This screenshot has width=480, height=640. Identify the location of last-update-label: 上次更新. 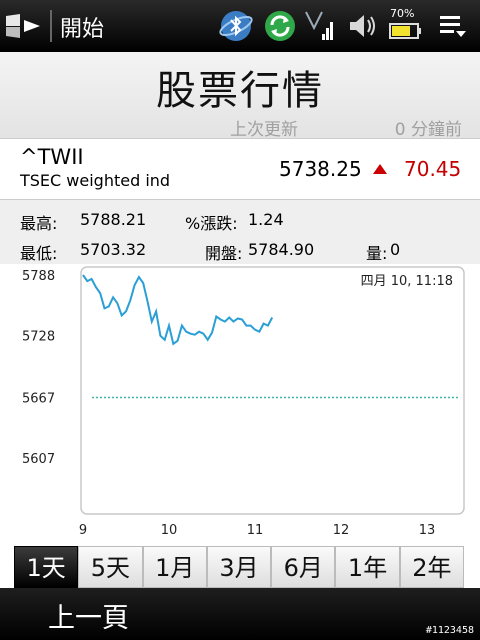
(264, 130).